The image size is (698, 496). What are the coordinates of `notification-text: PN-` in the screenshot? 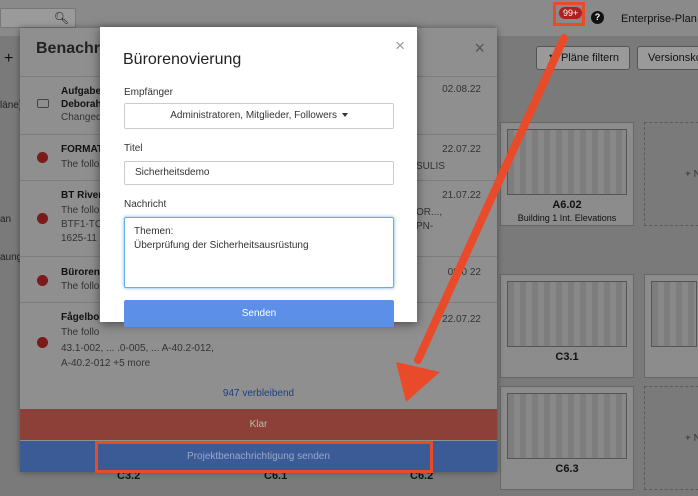 It's located at (425, 226).